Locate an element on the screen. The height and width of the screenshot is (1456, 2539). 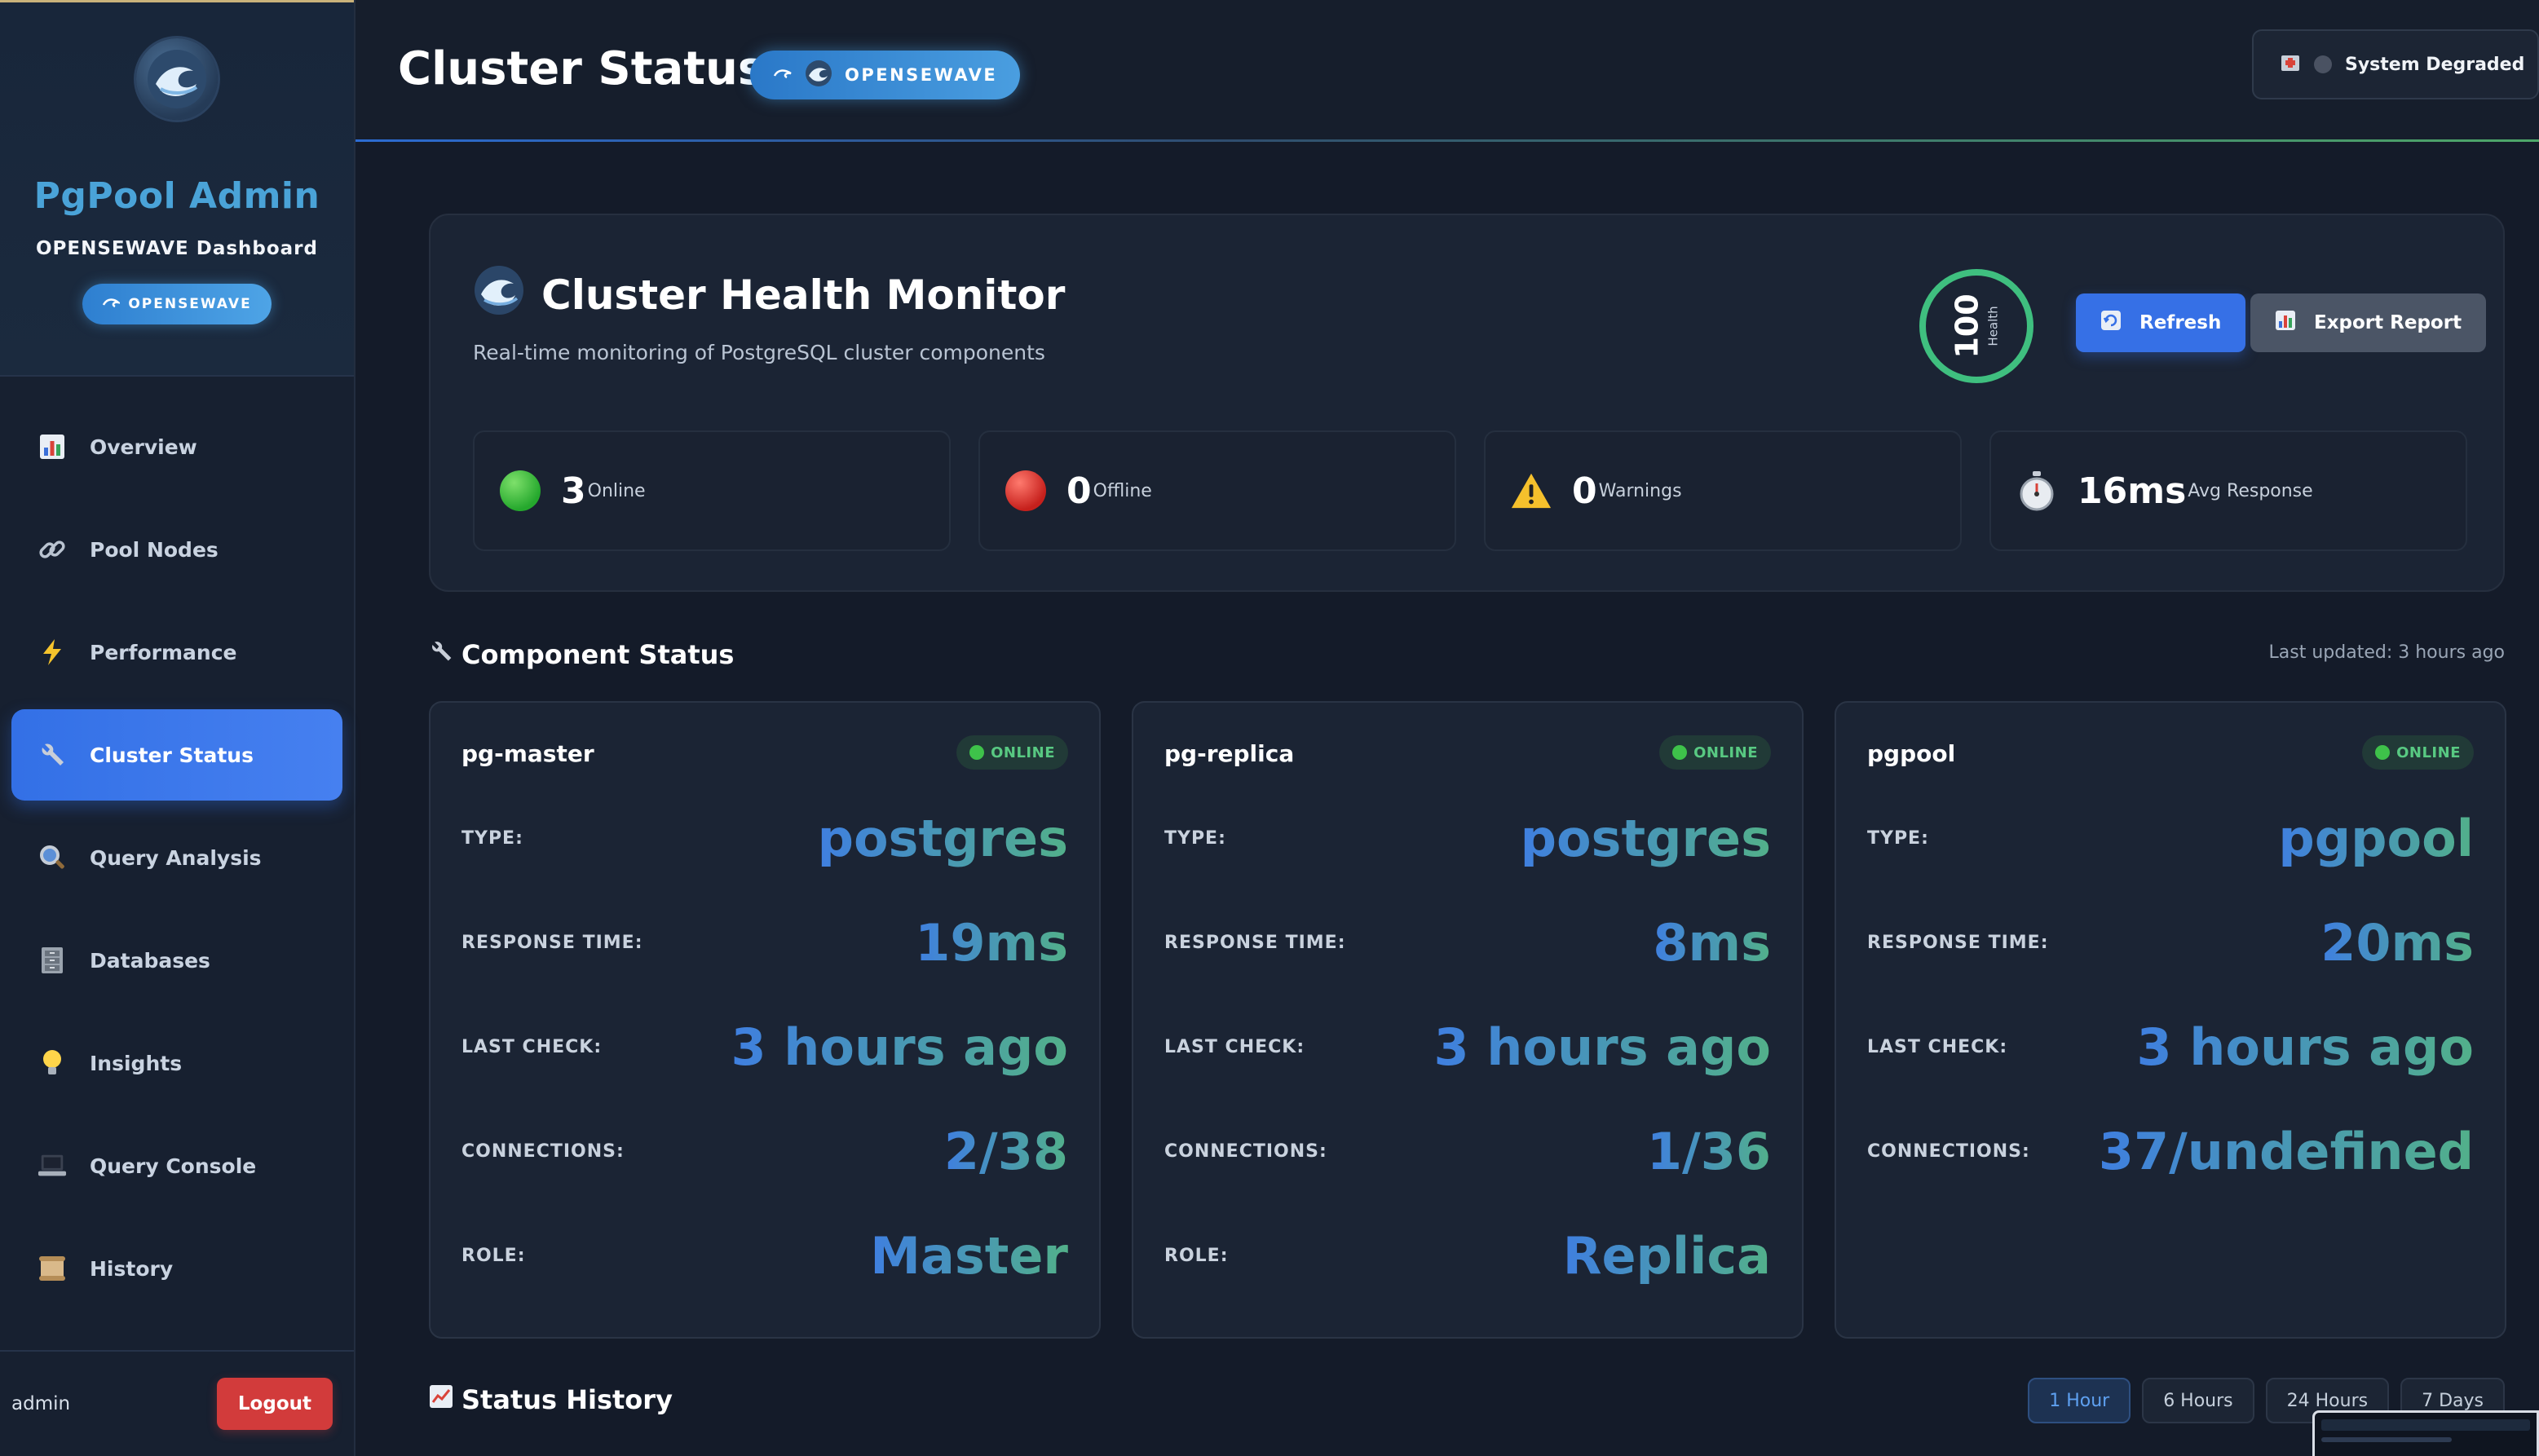
scroll-icon is located at coordinates (53, 1269).